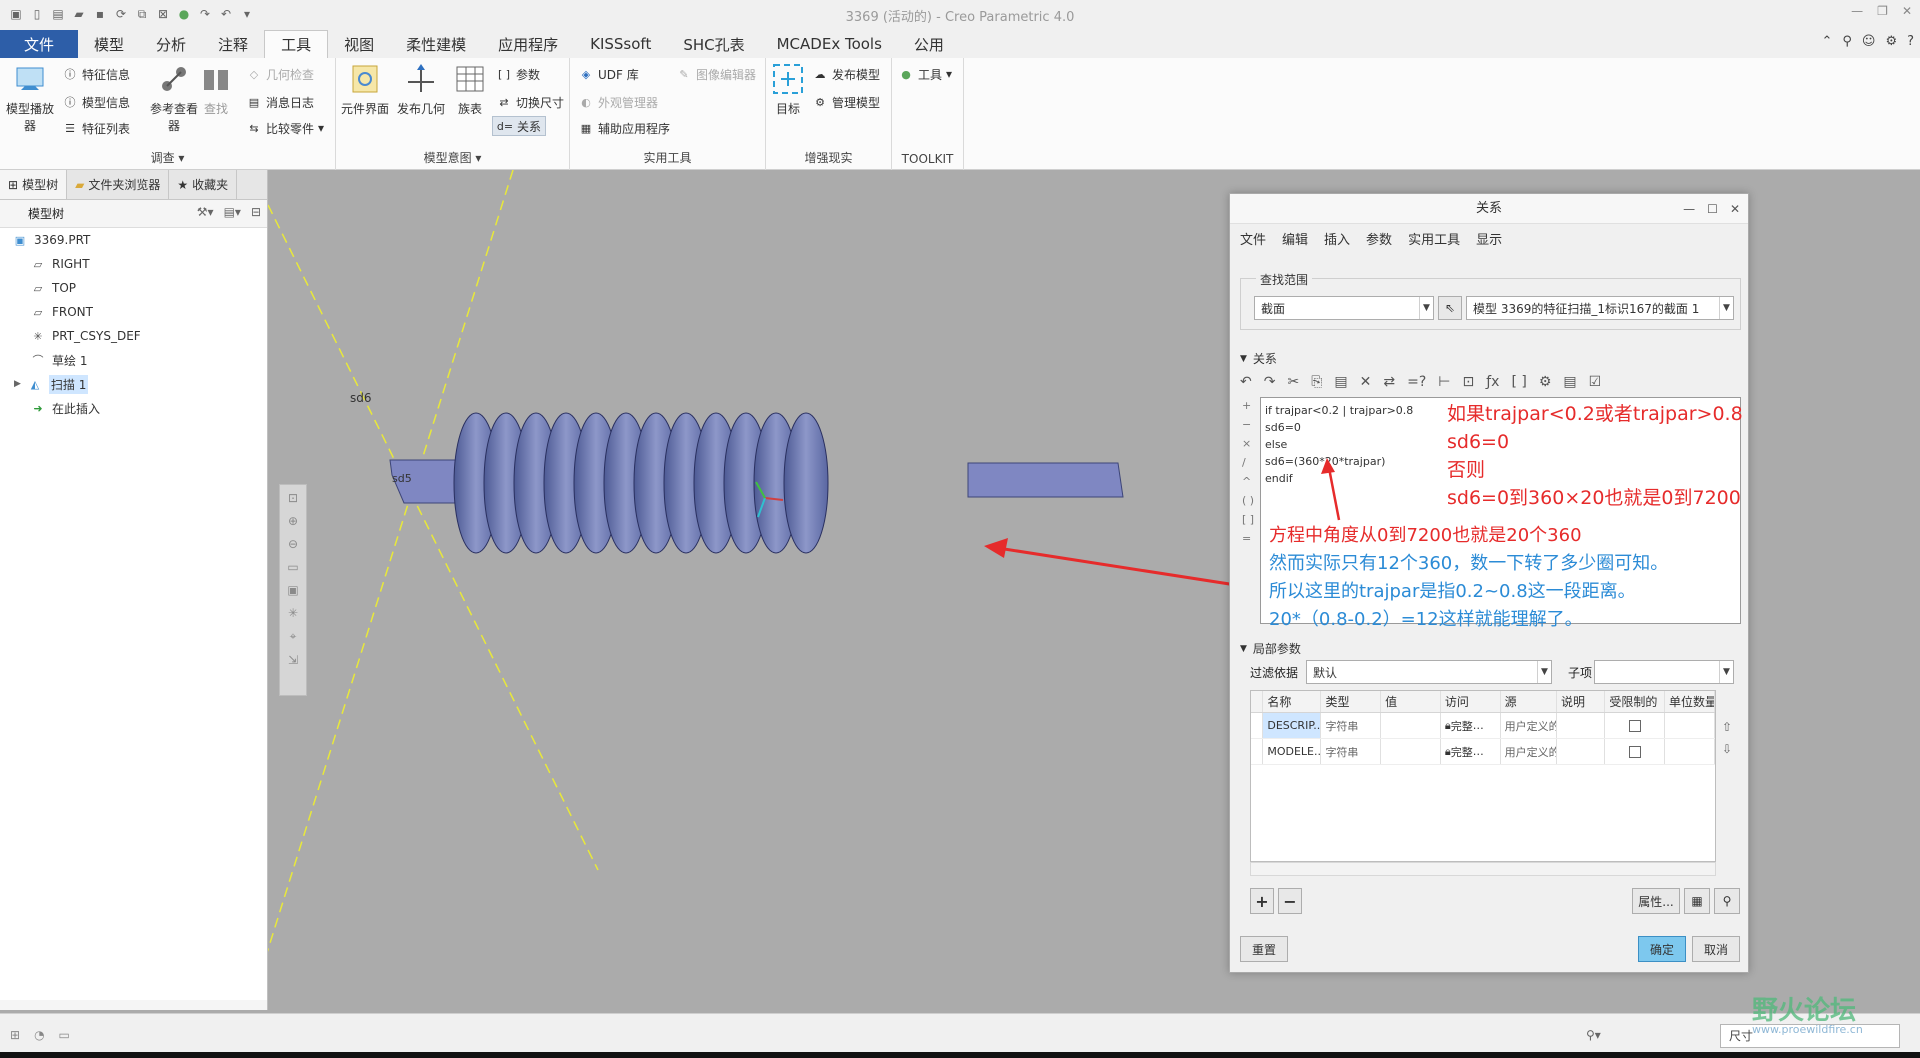  I want to click on evaluate-icon: =?, so click(1416, 382).